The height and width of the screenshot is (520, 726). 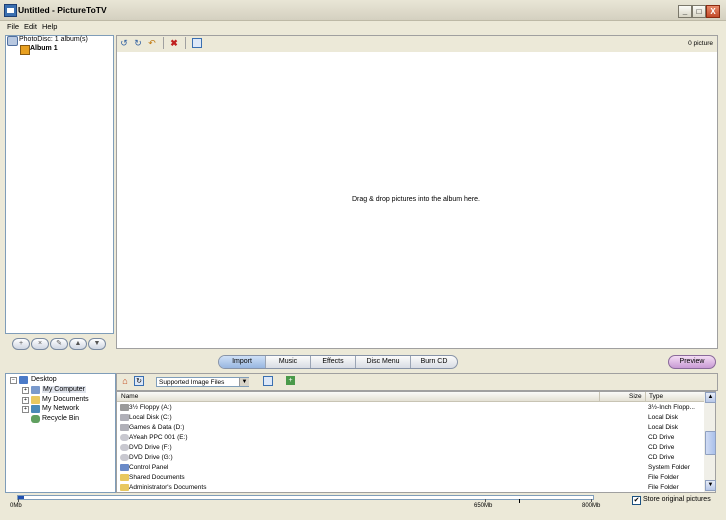 I want to click on picture-count: 0 picture, so click(x=700, y=43).